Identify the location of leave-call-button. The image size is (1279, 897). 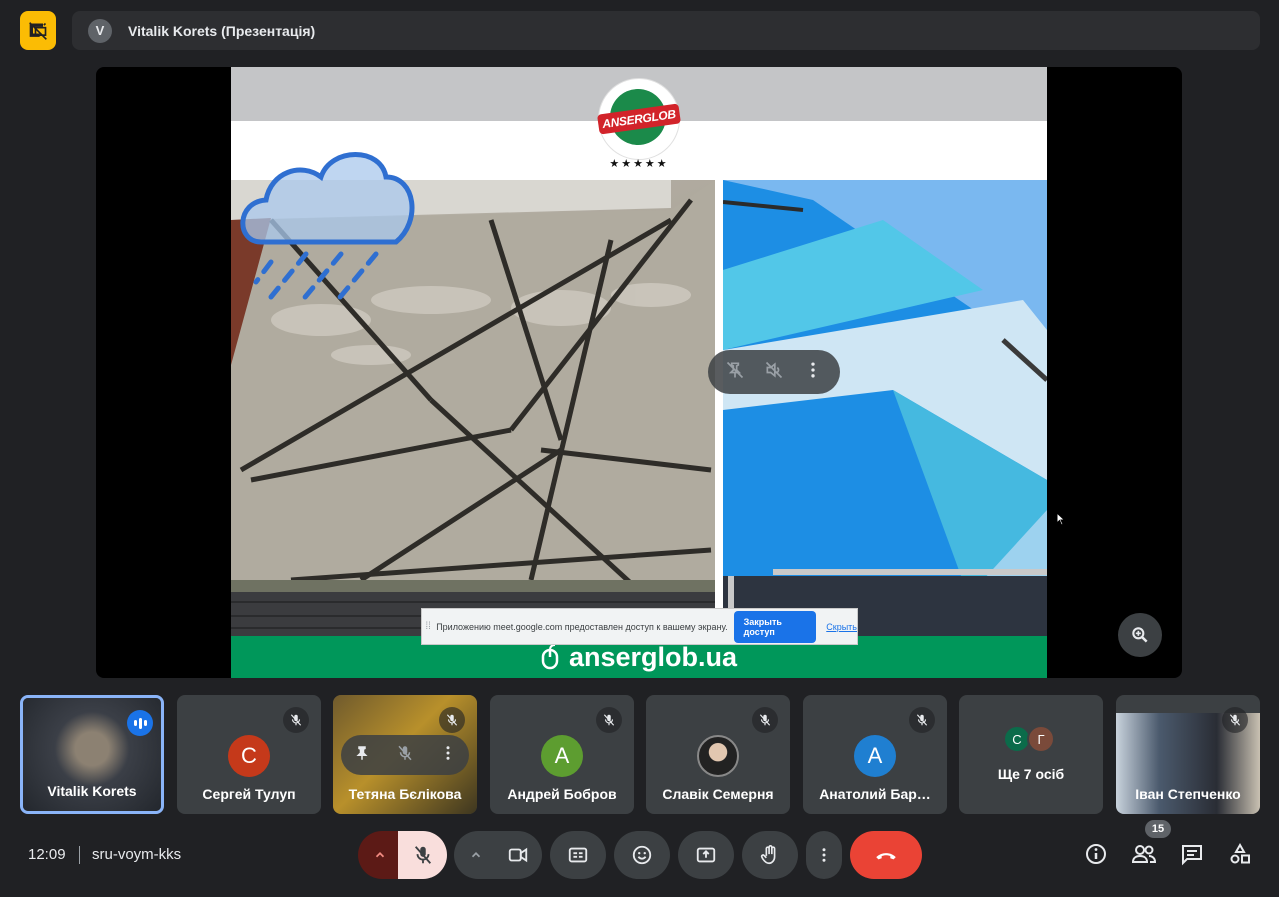
(886, 855).